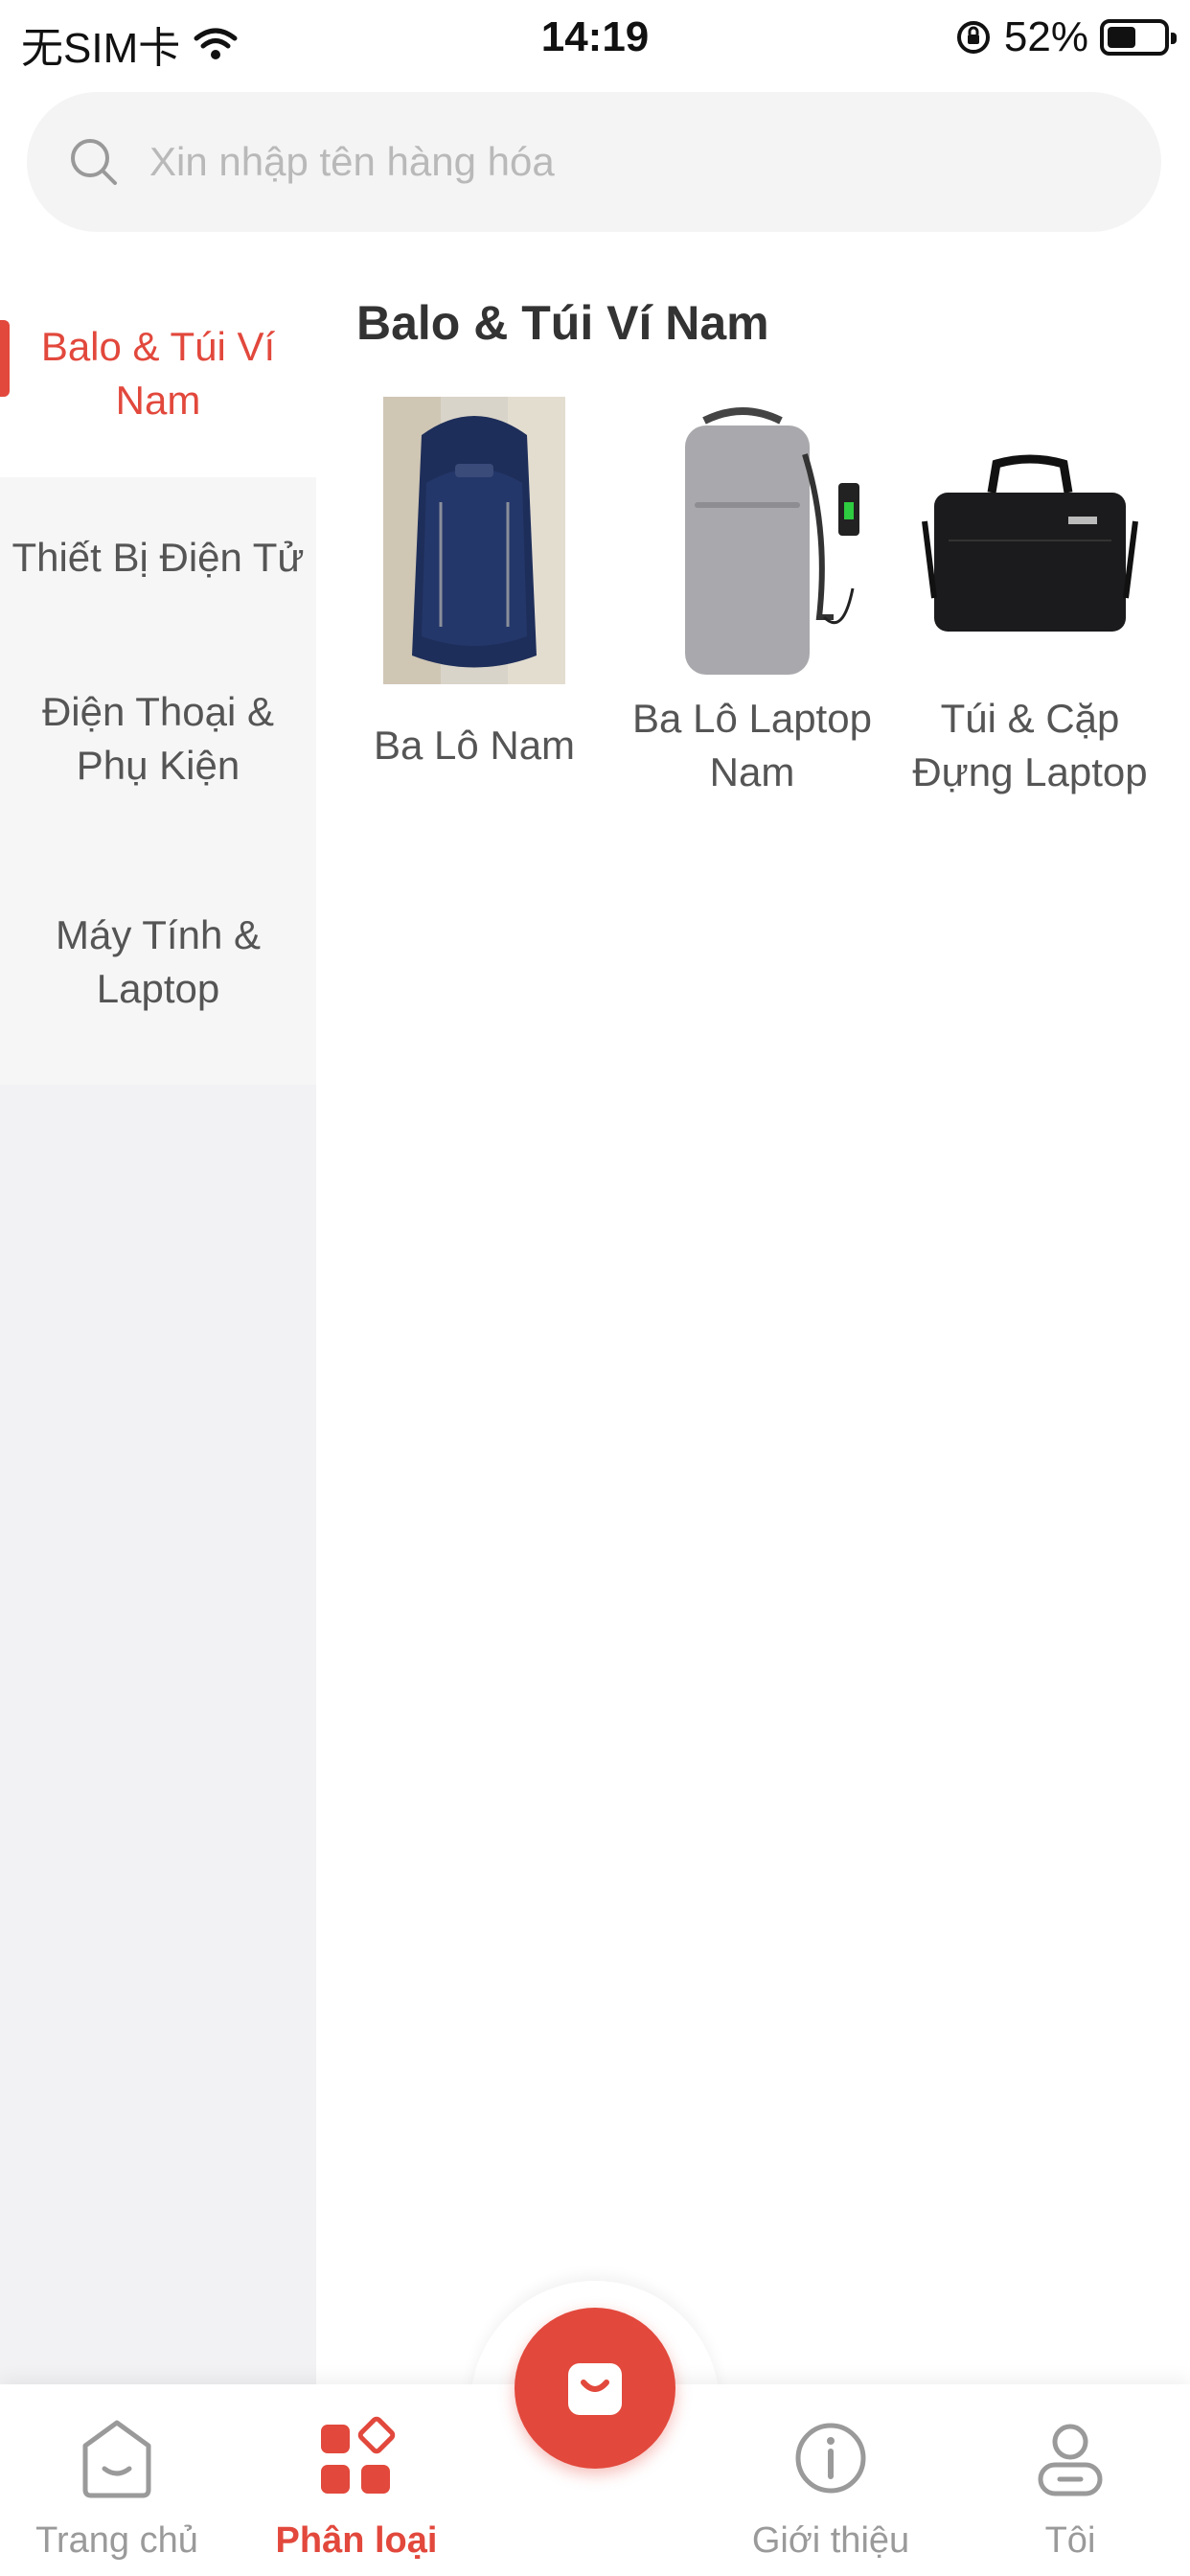 Image resolution: width=1190 pixels, height=2576 pixels. What do you see at coordinates (117, 2459) in the screenshot?
I see `home-icon` at bounding box center [117, 2459].